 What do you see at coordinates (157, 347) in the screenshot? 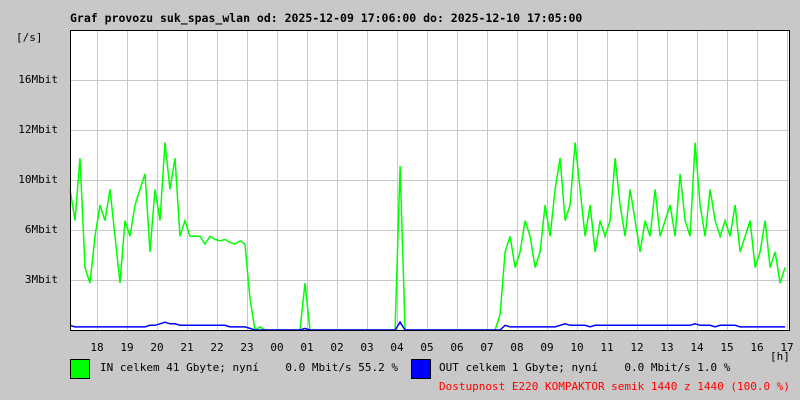
I see `x-tick-label: 20` at bounding box center [157, 347].